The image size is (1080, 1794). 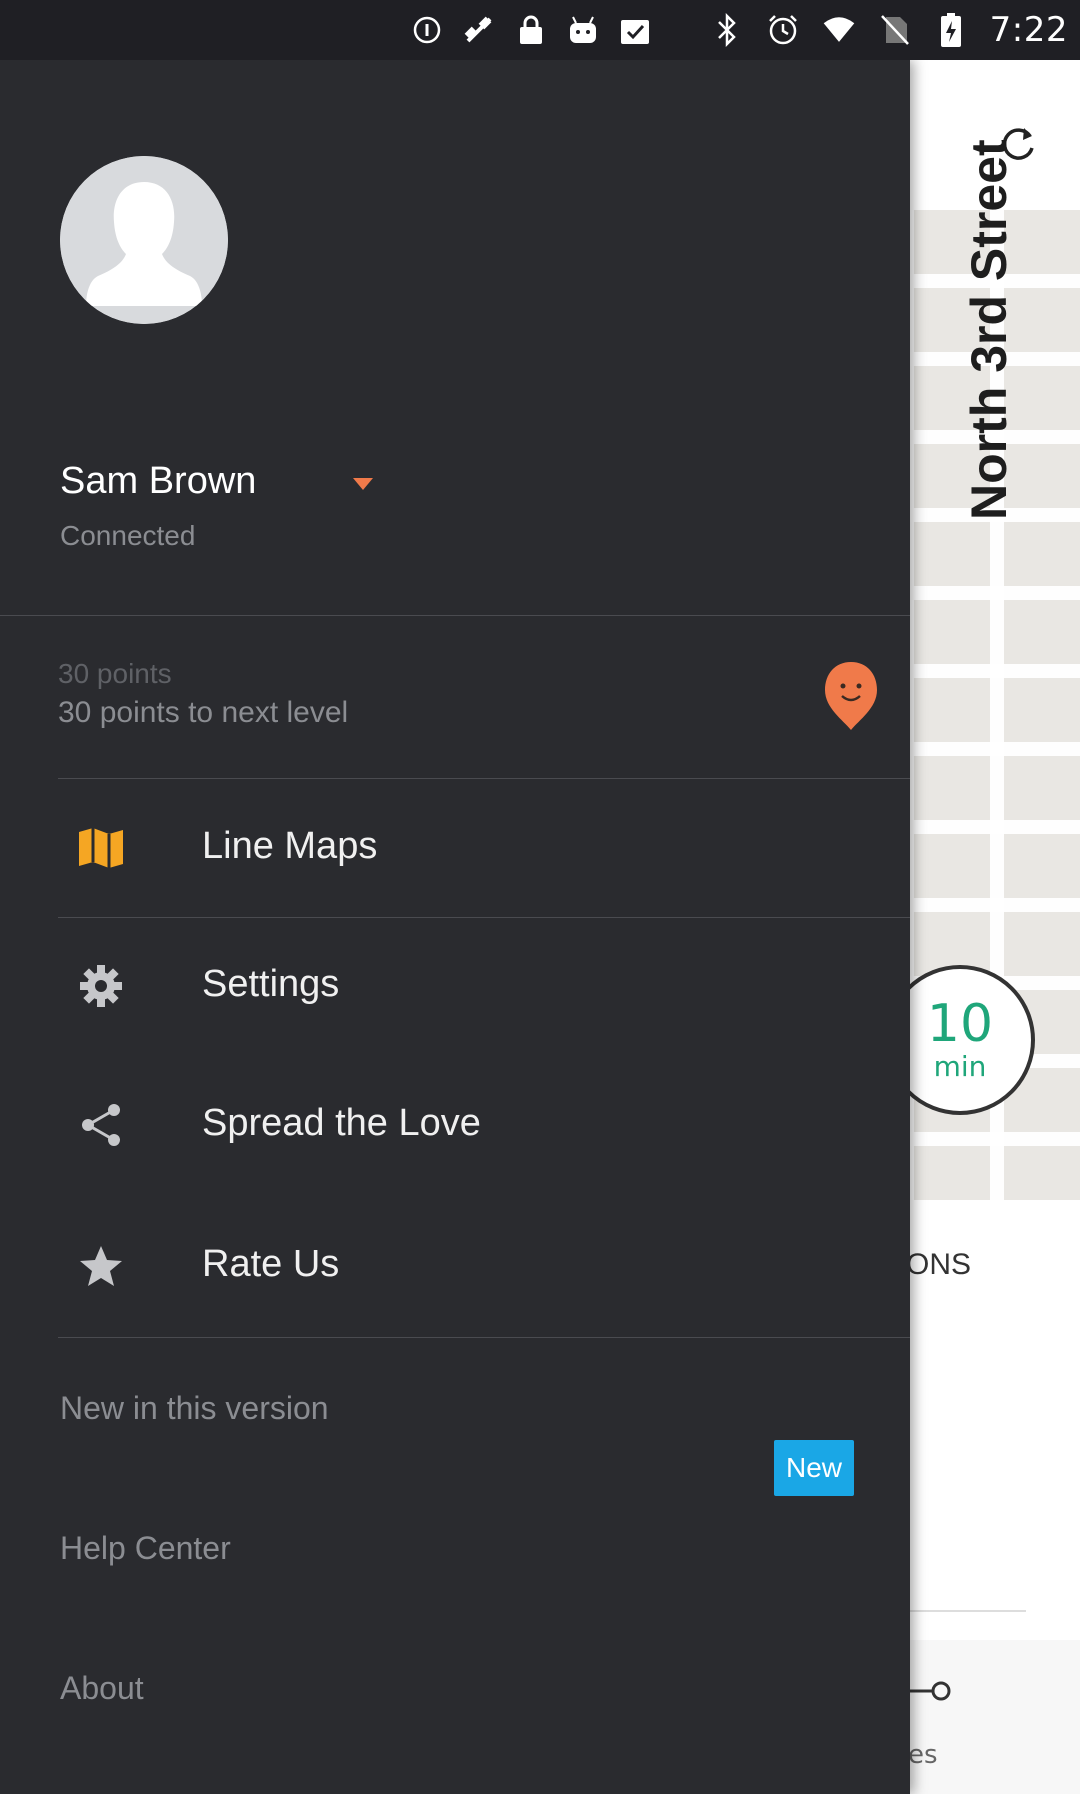 What do you see at coordinates (814, 1468) in the screenshot?
I see `new-badge: New` at bounding box center [814, 1468].